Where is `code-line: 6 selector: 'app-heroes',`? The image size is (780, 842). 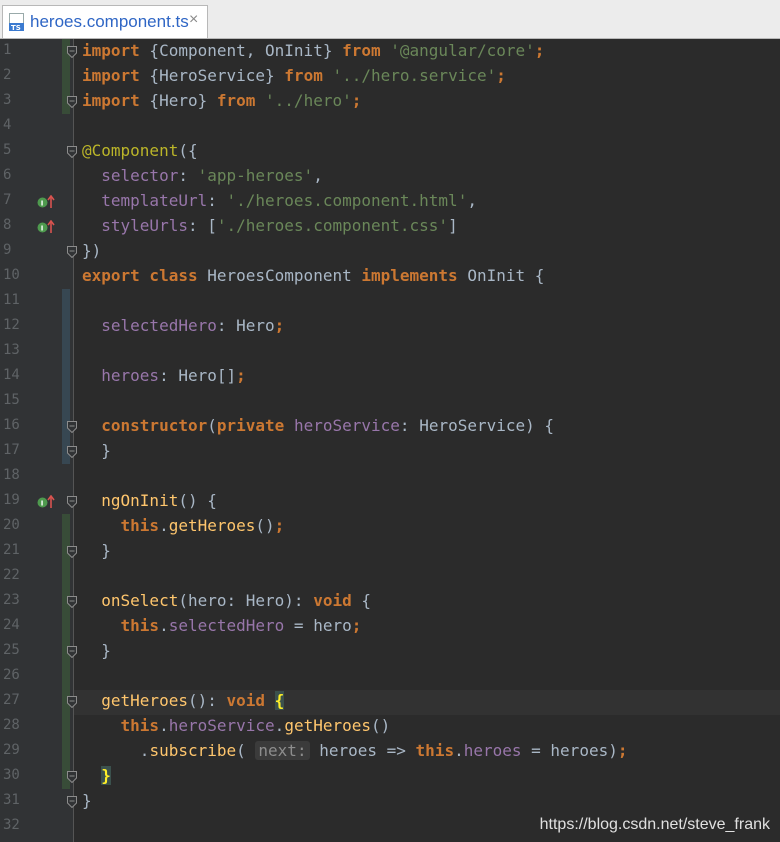
code-line: 6 selector: 'app-heroes', is located at coordinates (390, 176).